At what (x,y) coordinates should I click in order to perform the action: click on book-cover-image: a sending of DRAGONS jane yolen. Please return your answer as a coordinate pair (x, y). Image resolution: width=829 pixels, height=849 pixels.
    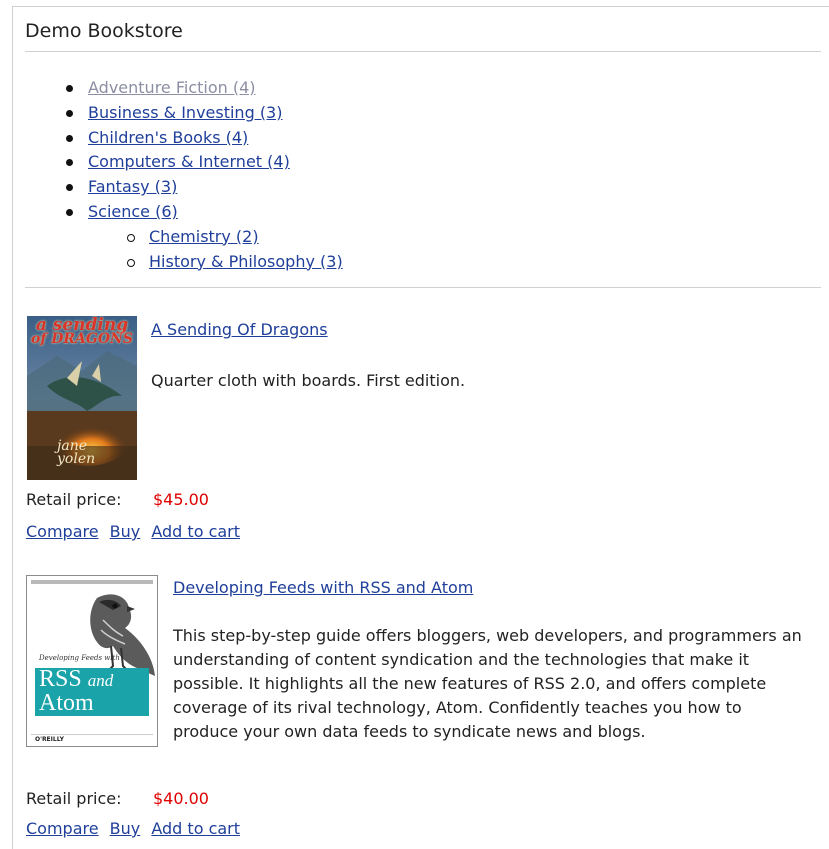
    Looking at the image, I should click on (82, 398).